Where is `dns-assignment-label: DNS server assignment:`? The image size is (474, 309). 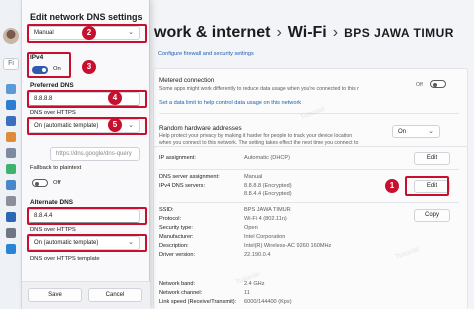 dns-assignment-label: DNS server assignment: is located at coordinates (189, 177).